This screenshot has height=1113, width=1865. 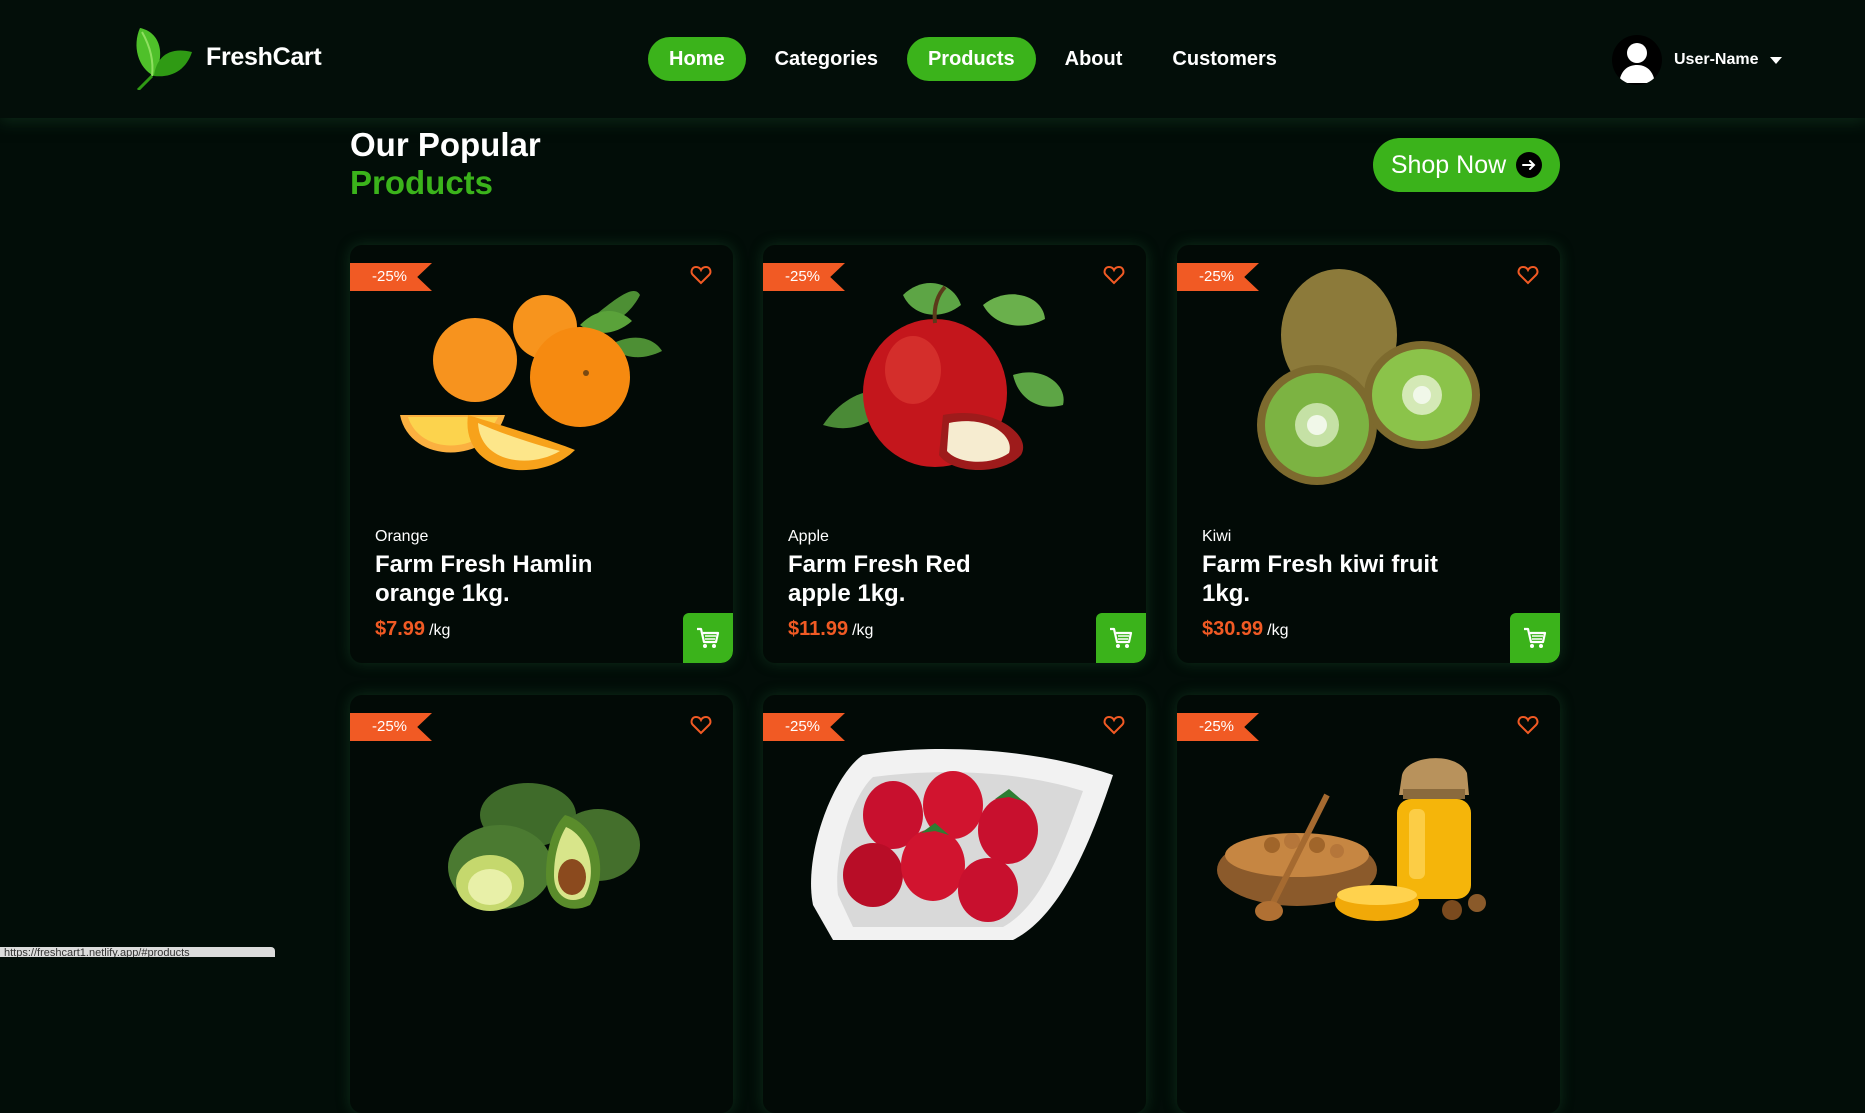 I want to click on arrow-right-icon, so click(x=1529, y=165).